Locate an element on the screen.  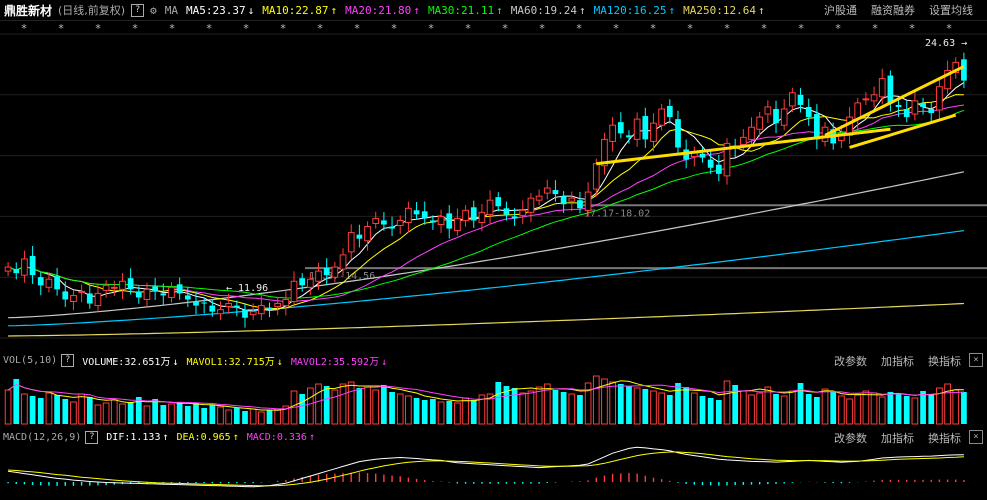
macd-indicator-name: MACD(12,26,9) is located at coordinates (42, 437).